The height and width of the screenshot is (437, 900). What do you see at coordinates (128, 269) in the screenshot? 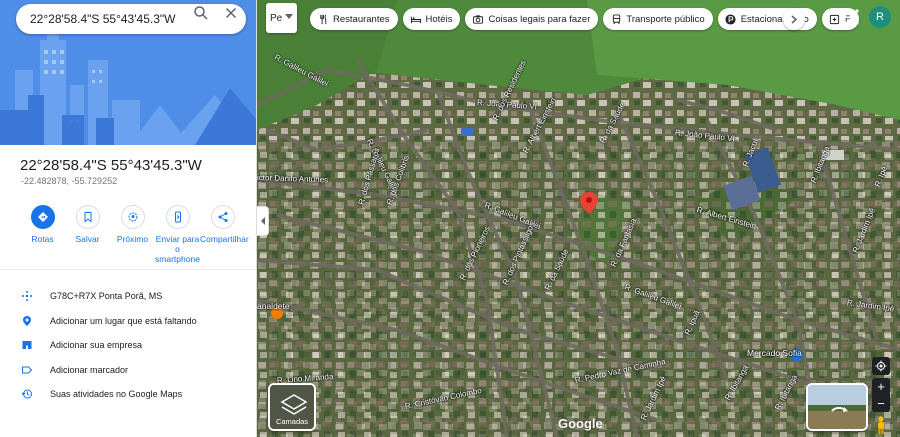
I see `divider` at bounding box center [128, 269].